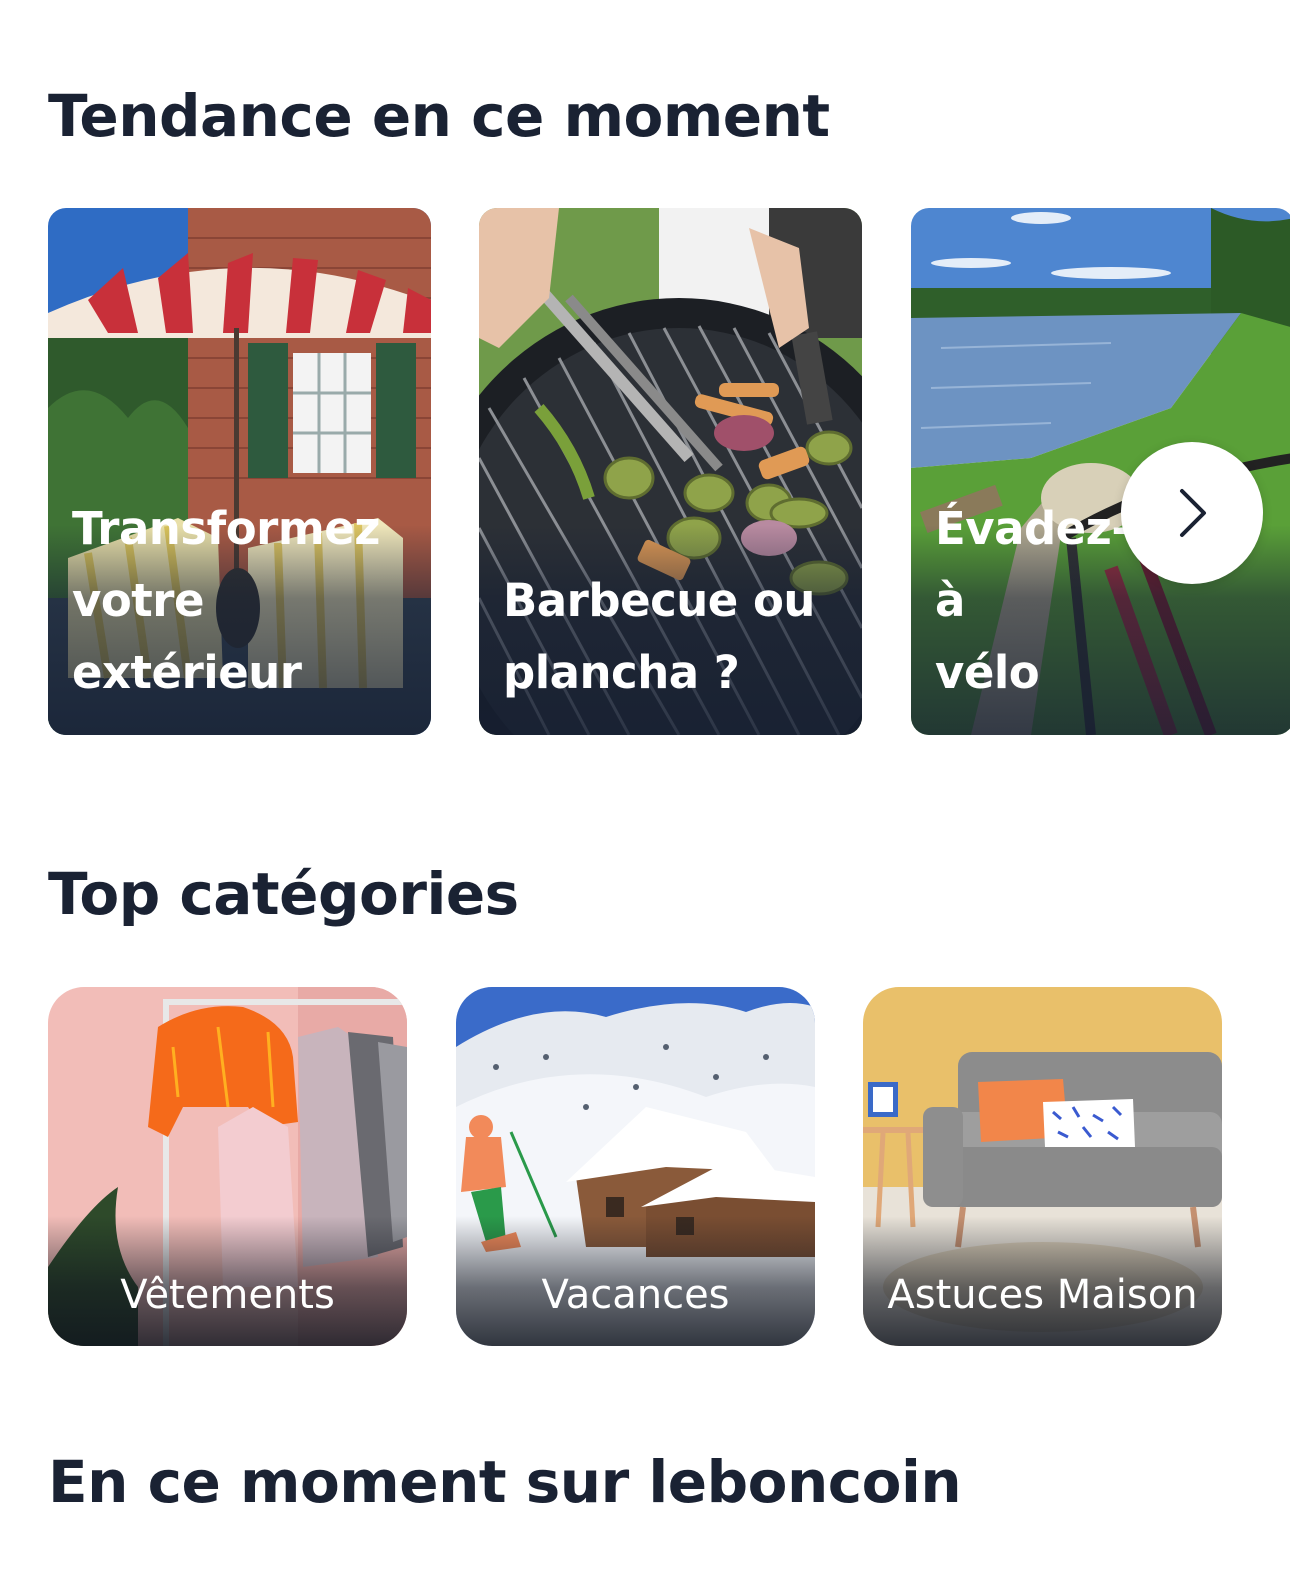 Image resolution: width=1290 pixels, height=1570 pixels. Describe the element at coordinates (1042, 1166) in the screenshot. I see `category-card-astuces-maison: Astuces Maison` at that location.